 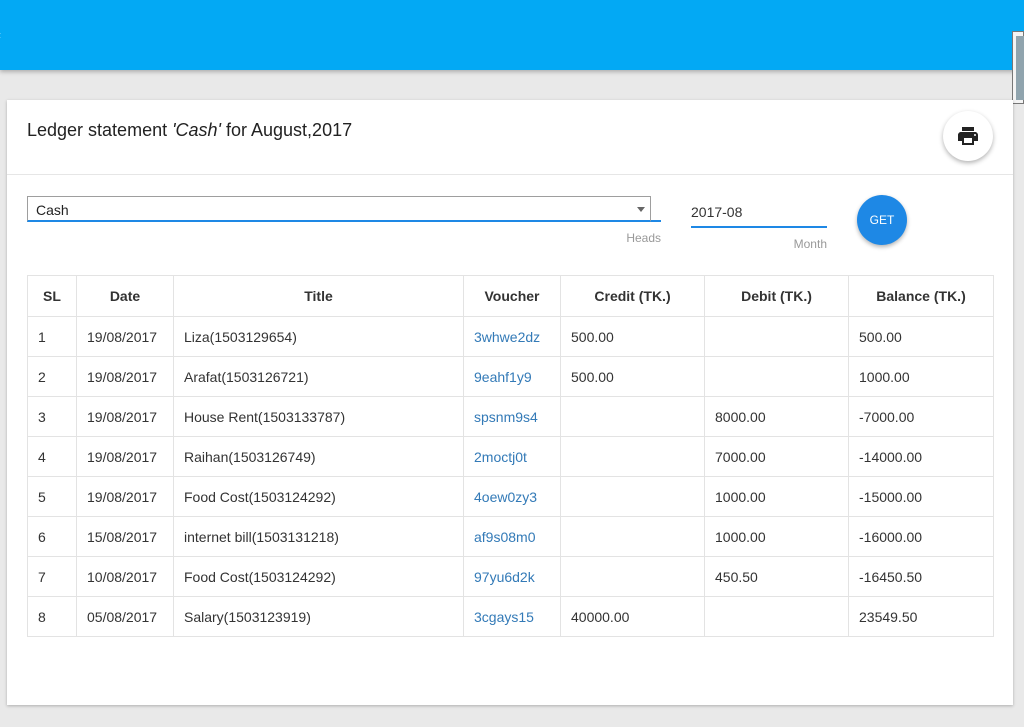 What do you see at coordinates (776, 296) in the screenshot?
I see `column-header-debit: Debit (TK.)` at bounding box center [776, 296].